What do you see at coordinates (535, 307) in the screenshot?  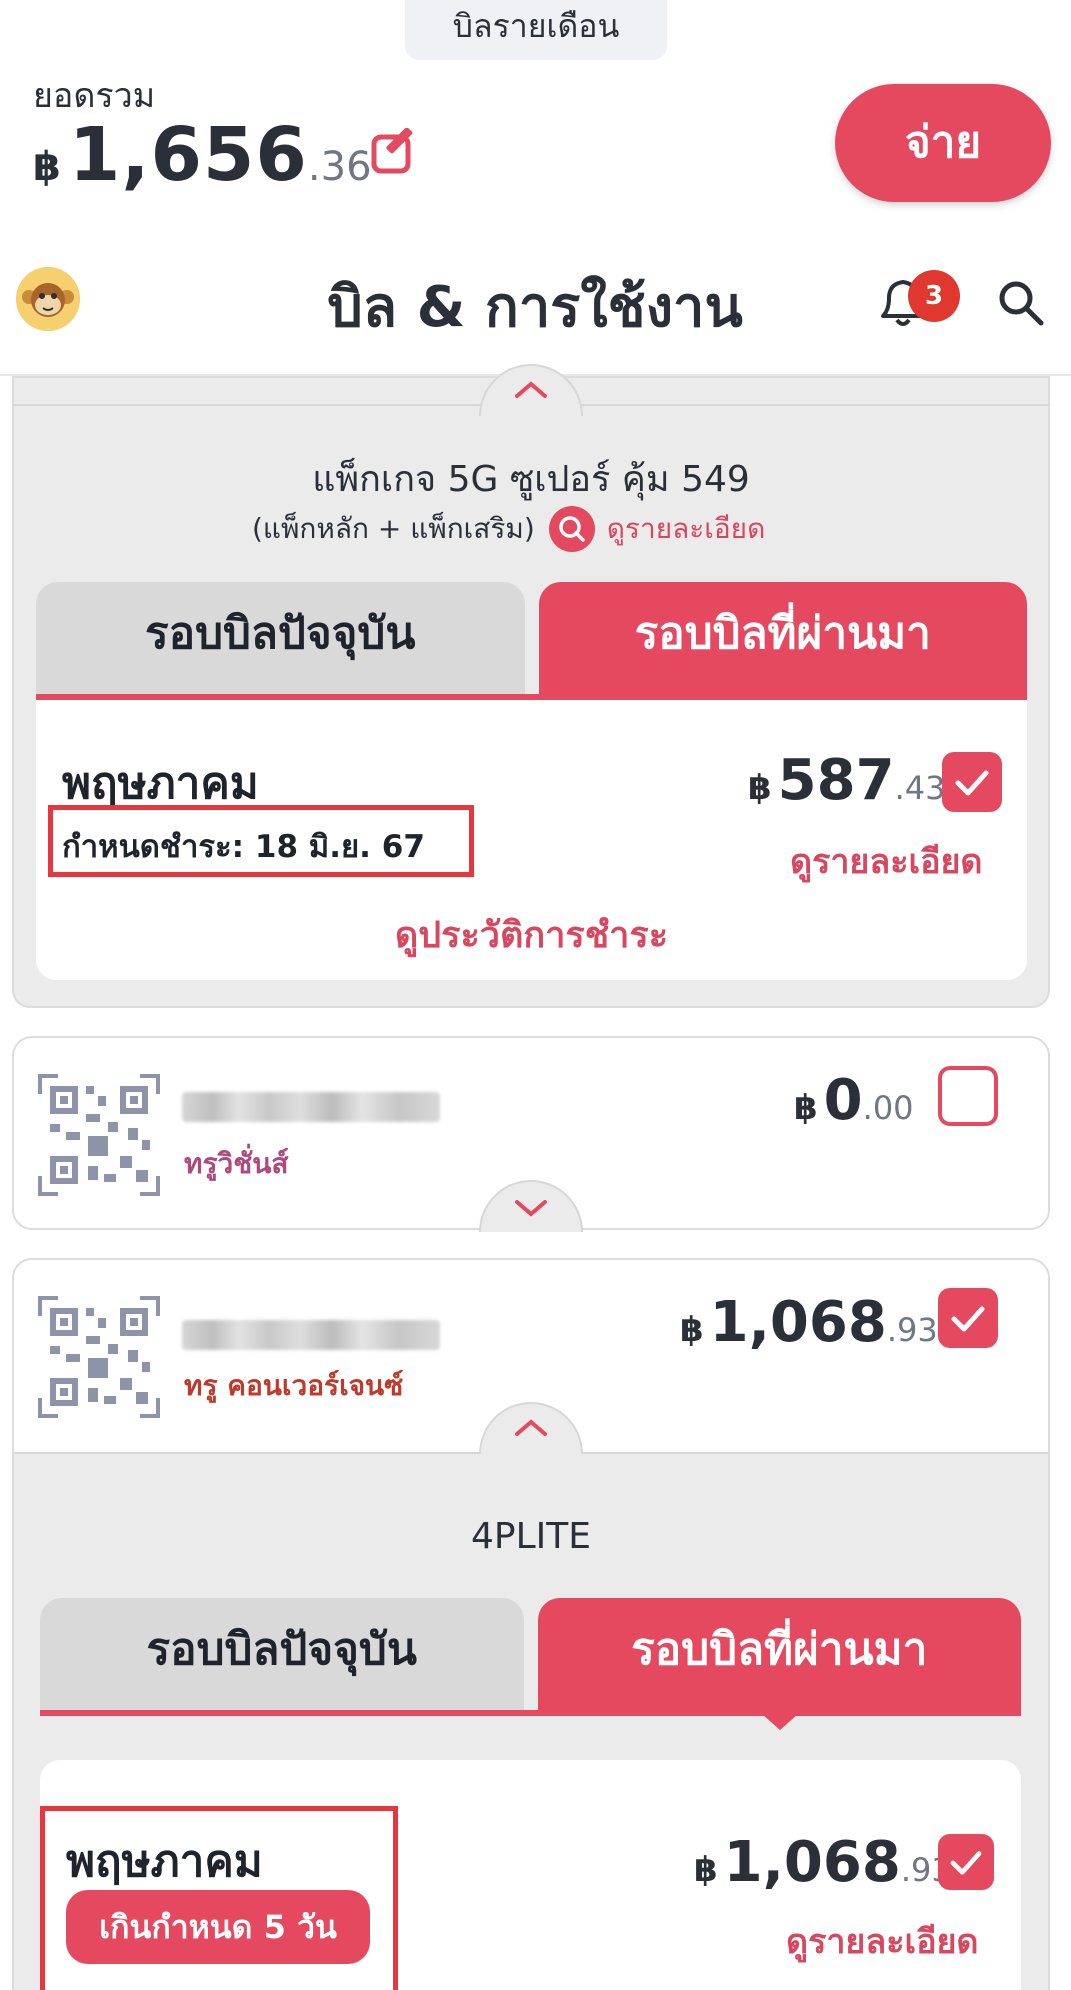 I see `page-title: บิล & การใช้งาน` at bounding box center [535, 307].